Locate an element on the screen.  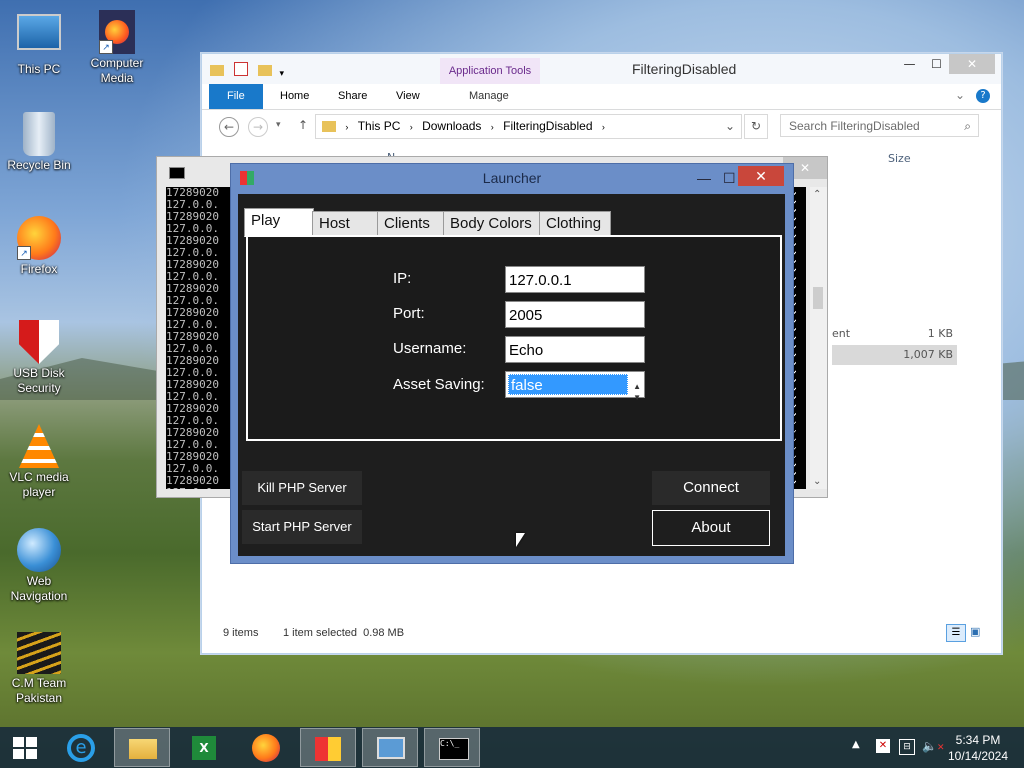
scroll-down-icon: ⌄ is located at coordinates (817, 481).